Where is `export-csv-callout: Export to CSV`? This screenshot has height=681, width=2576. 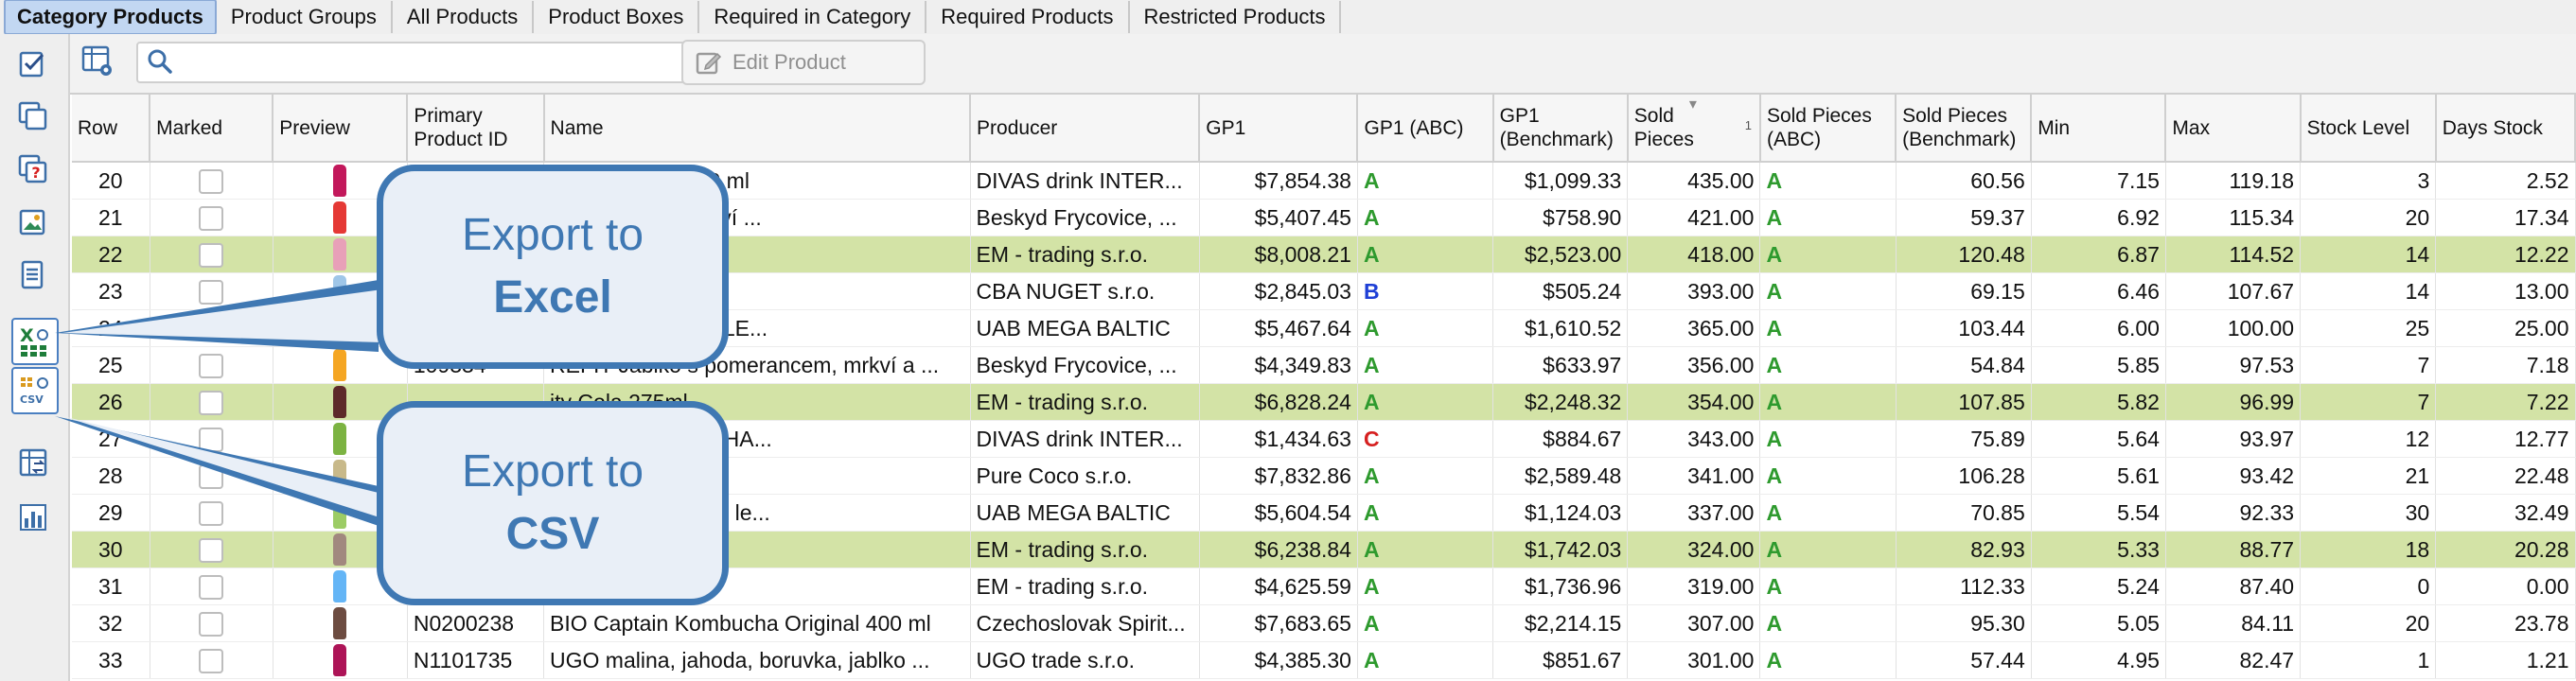 export-csv-callout: Export to CSV is located at coordinates (553, 503).